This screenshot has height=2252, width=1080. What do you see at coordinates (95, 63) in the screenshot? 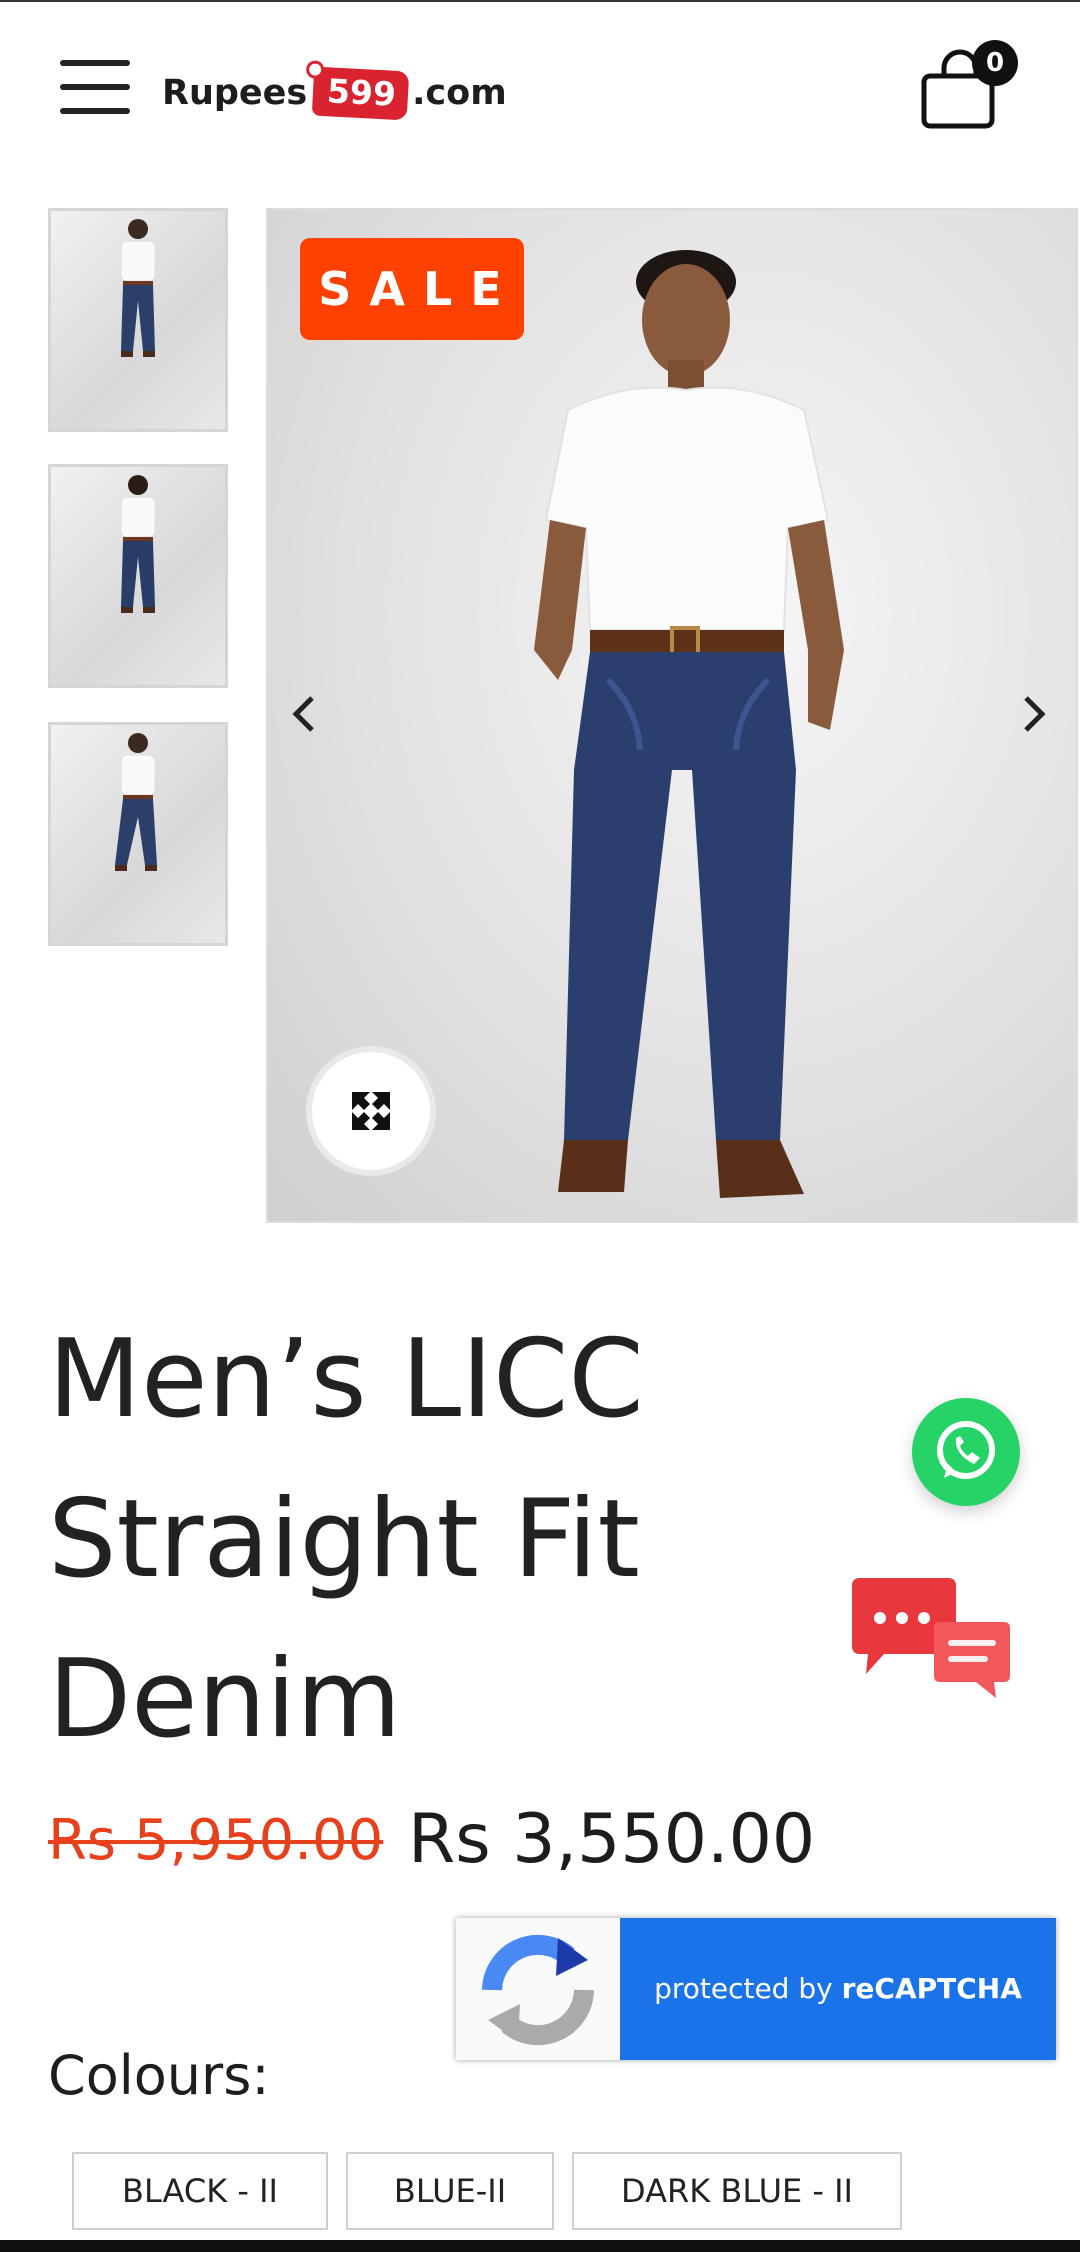
I see `hamburger-icon` at bounding box center [95, 63].